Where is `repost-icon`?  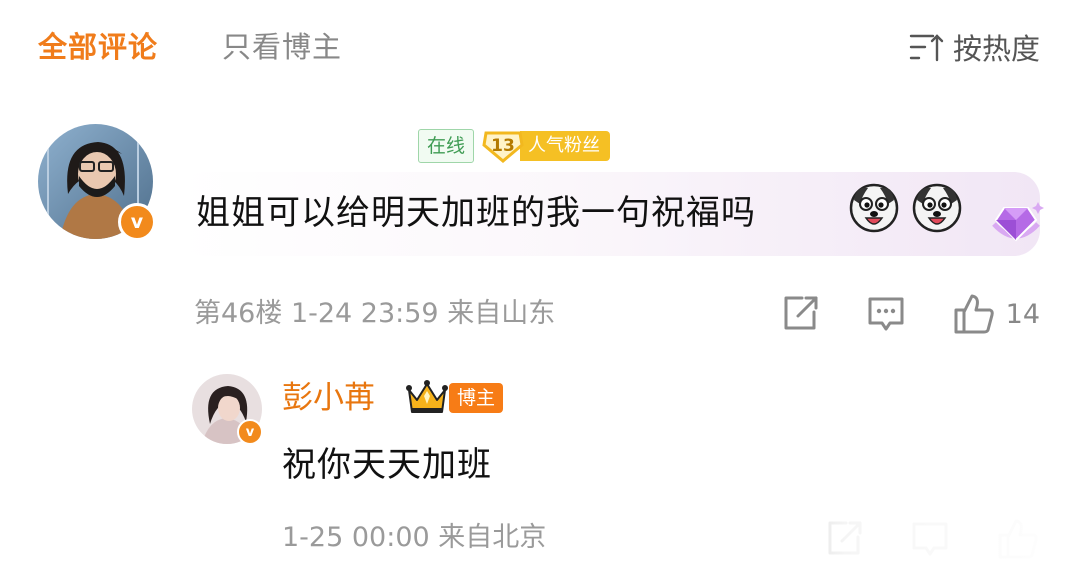 repost-icon is located at coordinates (801, 313).